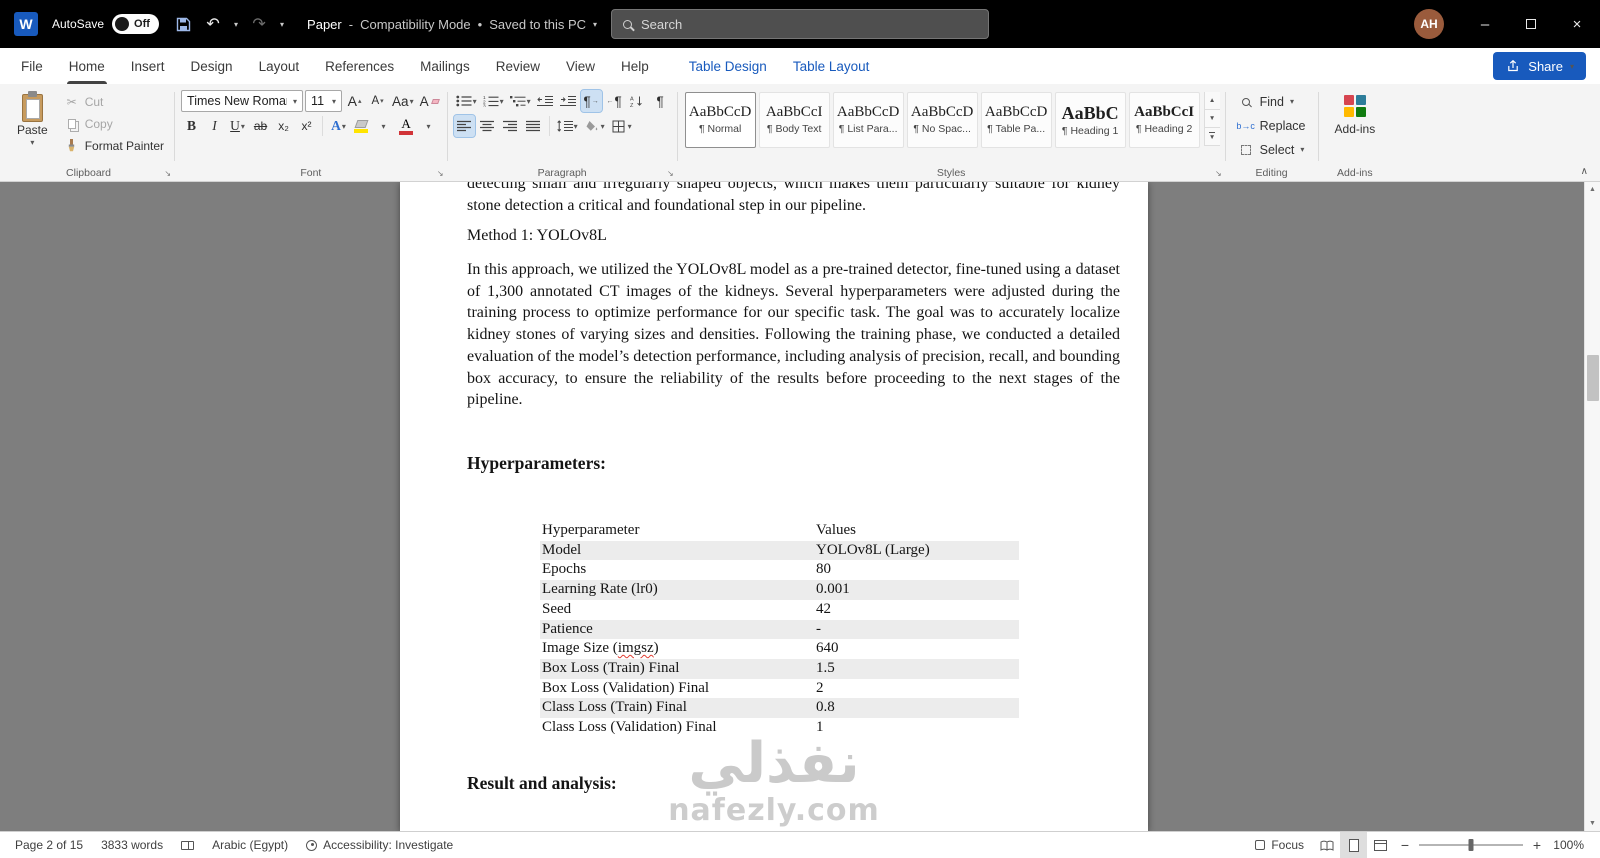 The image size is (1600, 858). What do you see at coordinates (183, 24) in the screenshot?
I see `save-button` at bounding box center [183, 24].